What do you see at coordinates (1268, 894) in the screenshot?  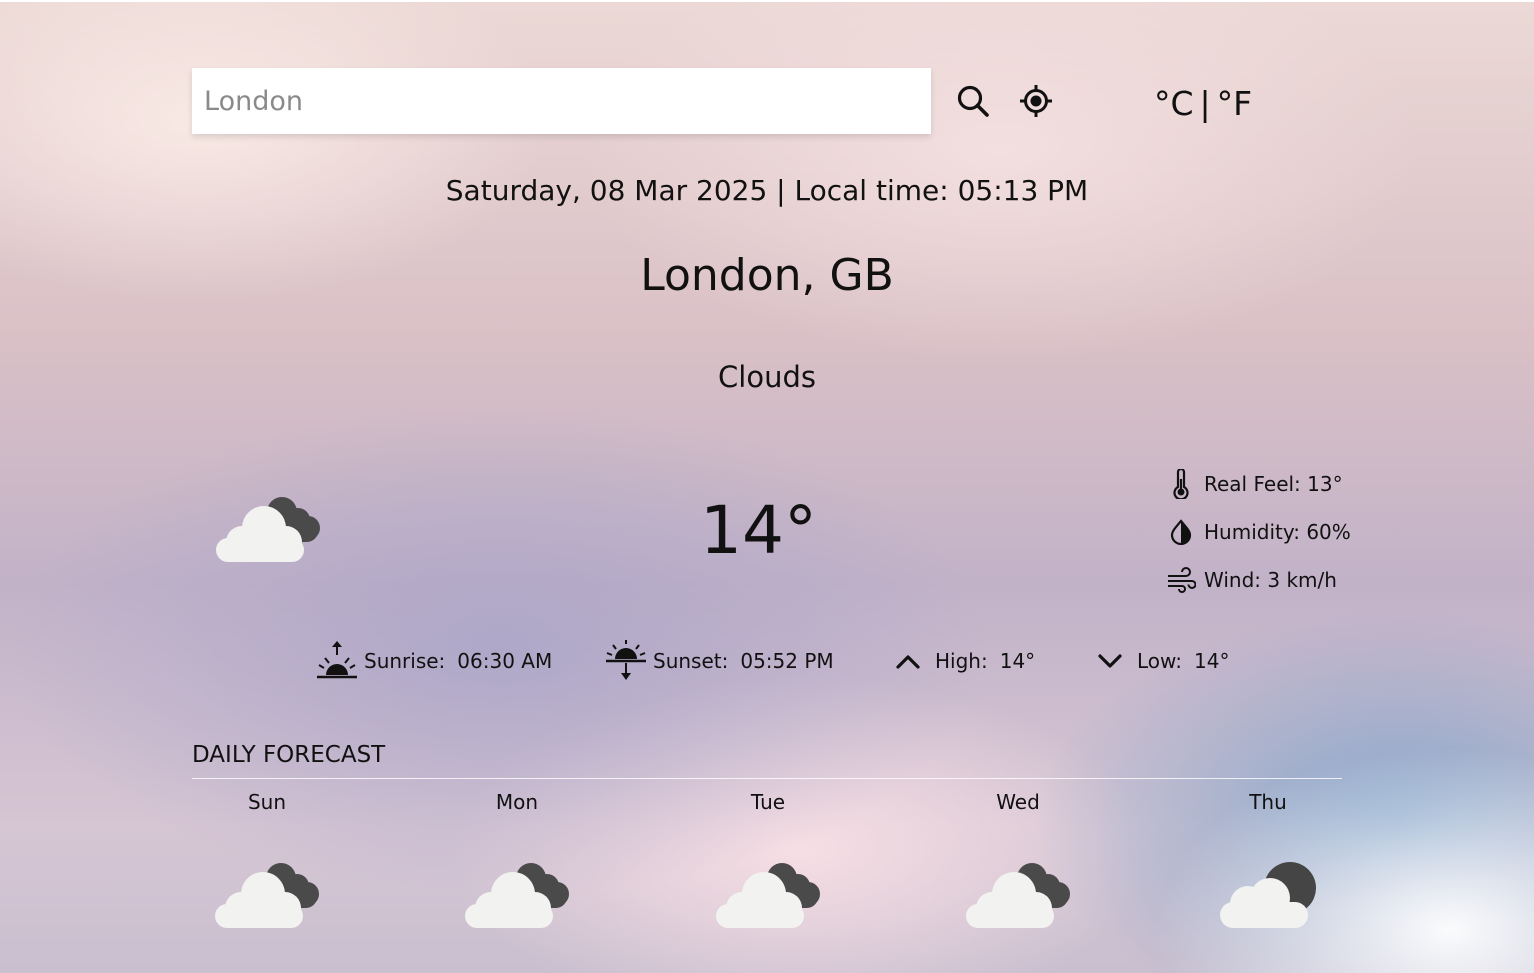 I see `cloudy-night-icon` at bounding box center [1268, 894].